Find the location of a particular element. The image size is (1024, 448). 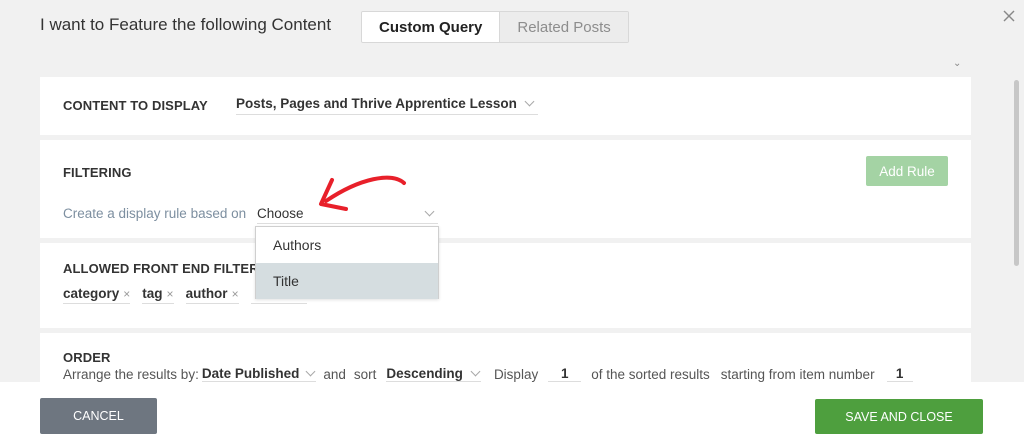

starting-text: starting from item number is located at coordinates (797, 374).